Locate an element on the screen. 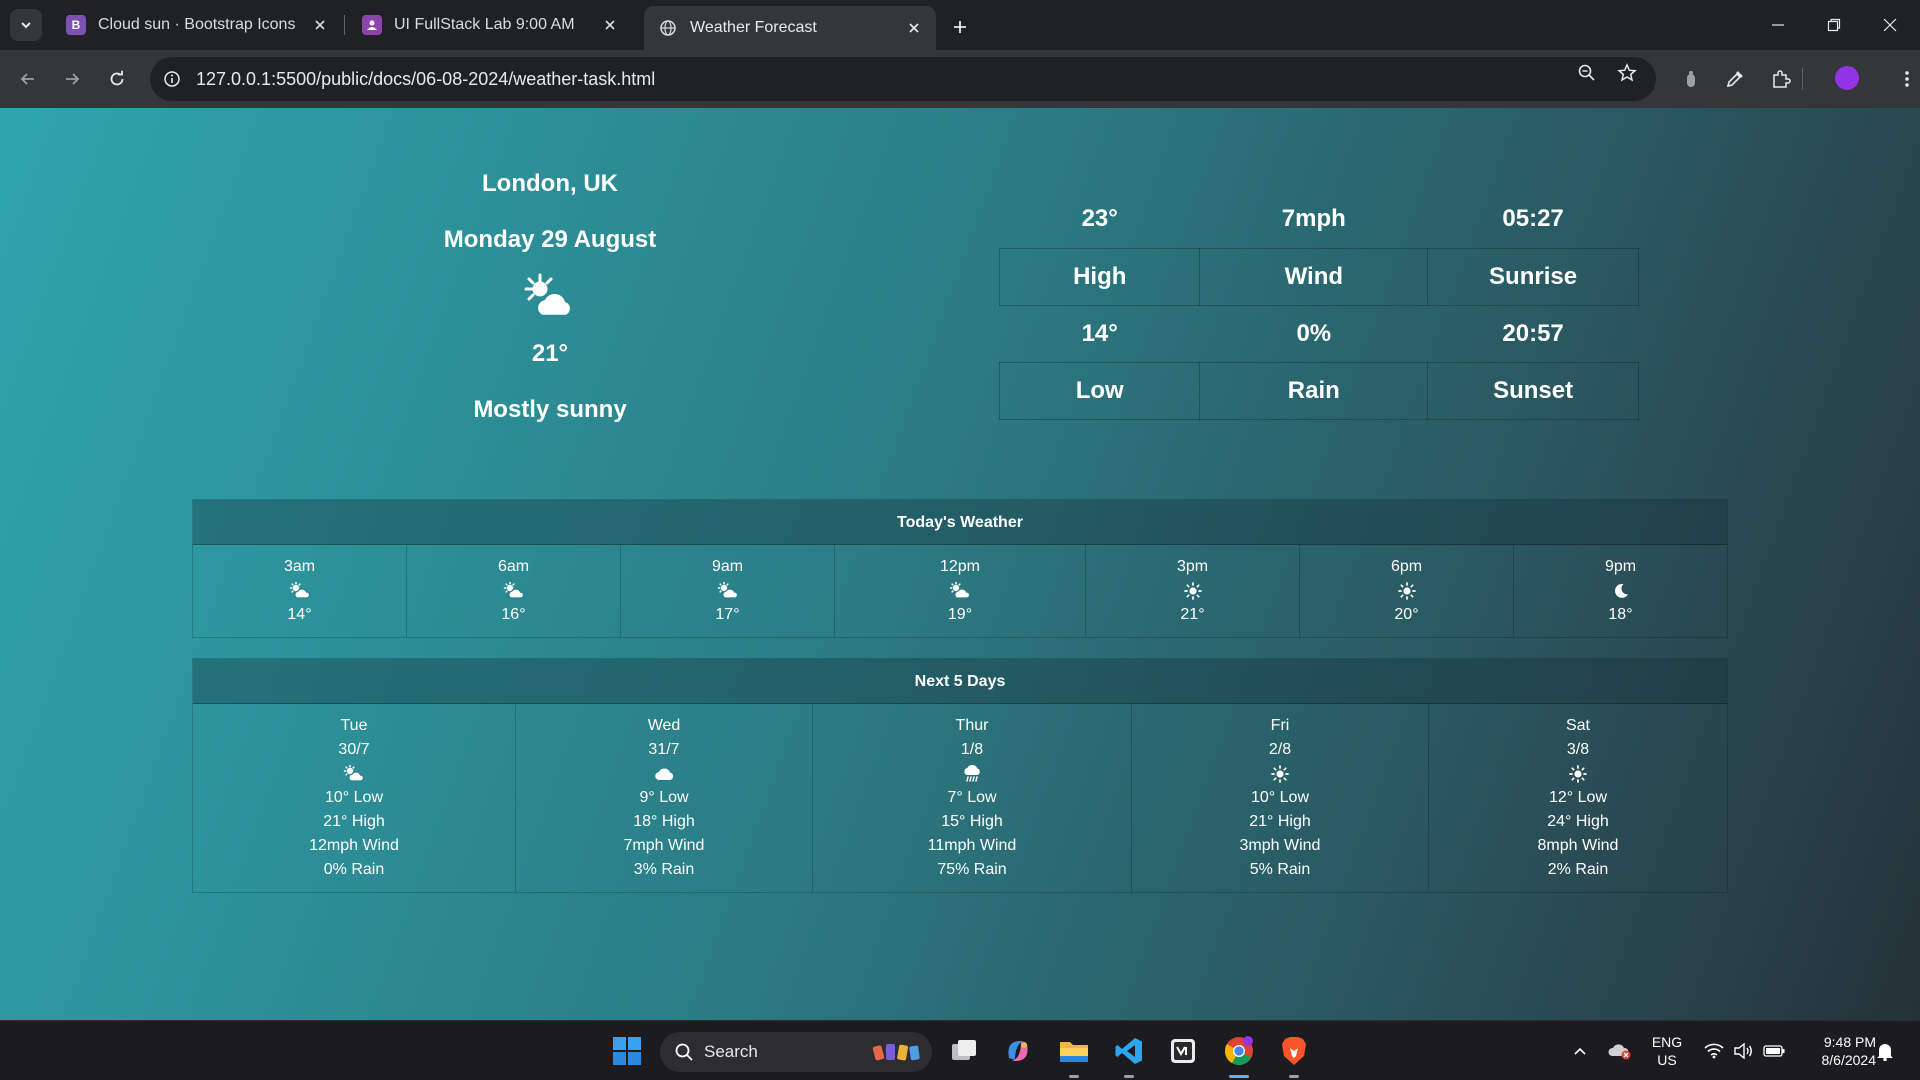 The image size is (1920, 1080). hour-label: 9am is located at coordinates (727, 566).